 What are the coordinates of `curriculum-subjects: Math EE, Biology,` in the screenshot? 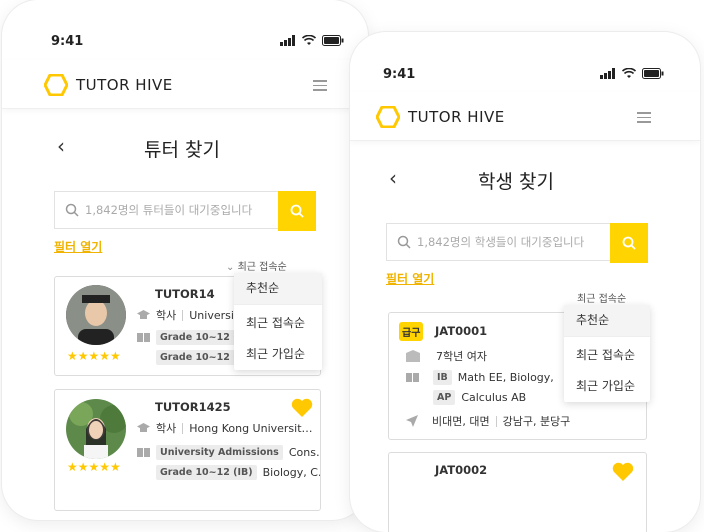 It's located at (505, 377).